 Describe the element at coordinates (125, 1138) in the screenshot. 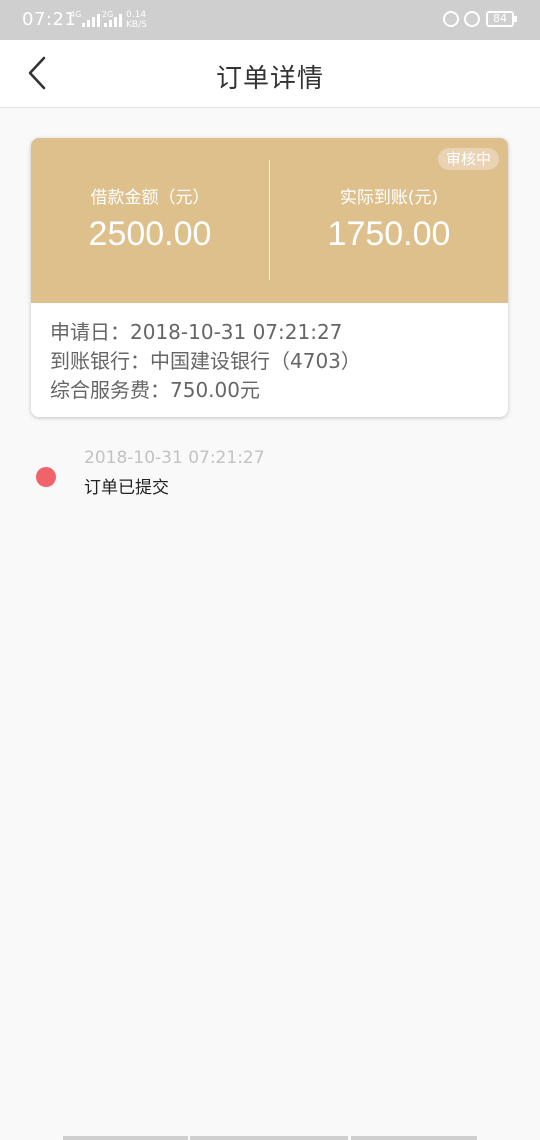

I see `bottom-handle-left` at that location.